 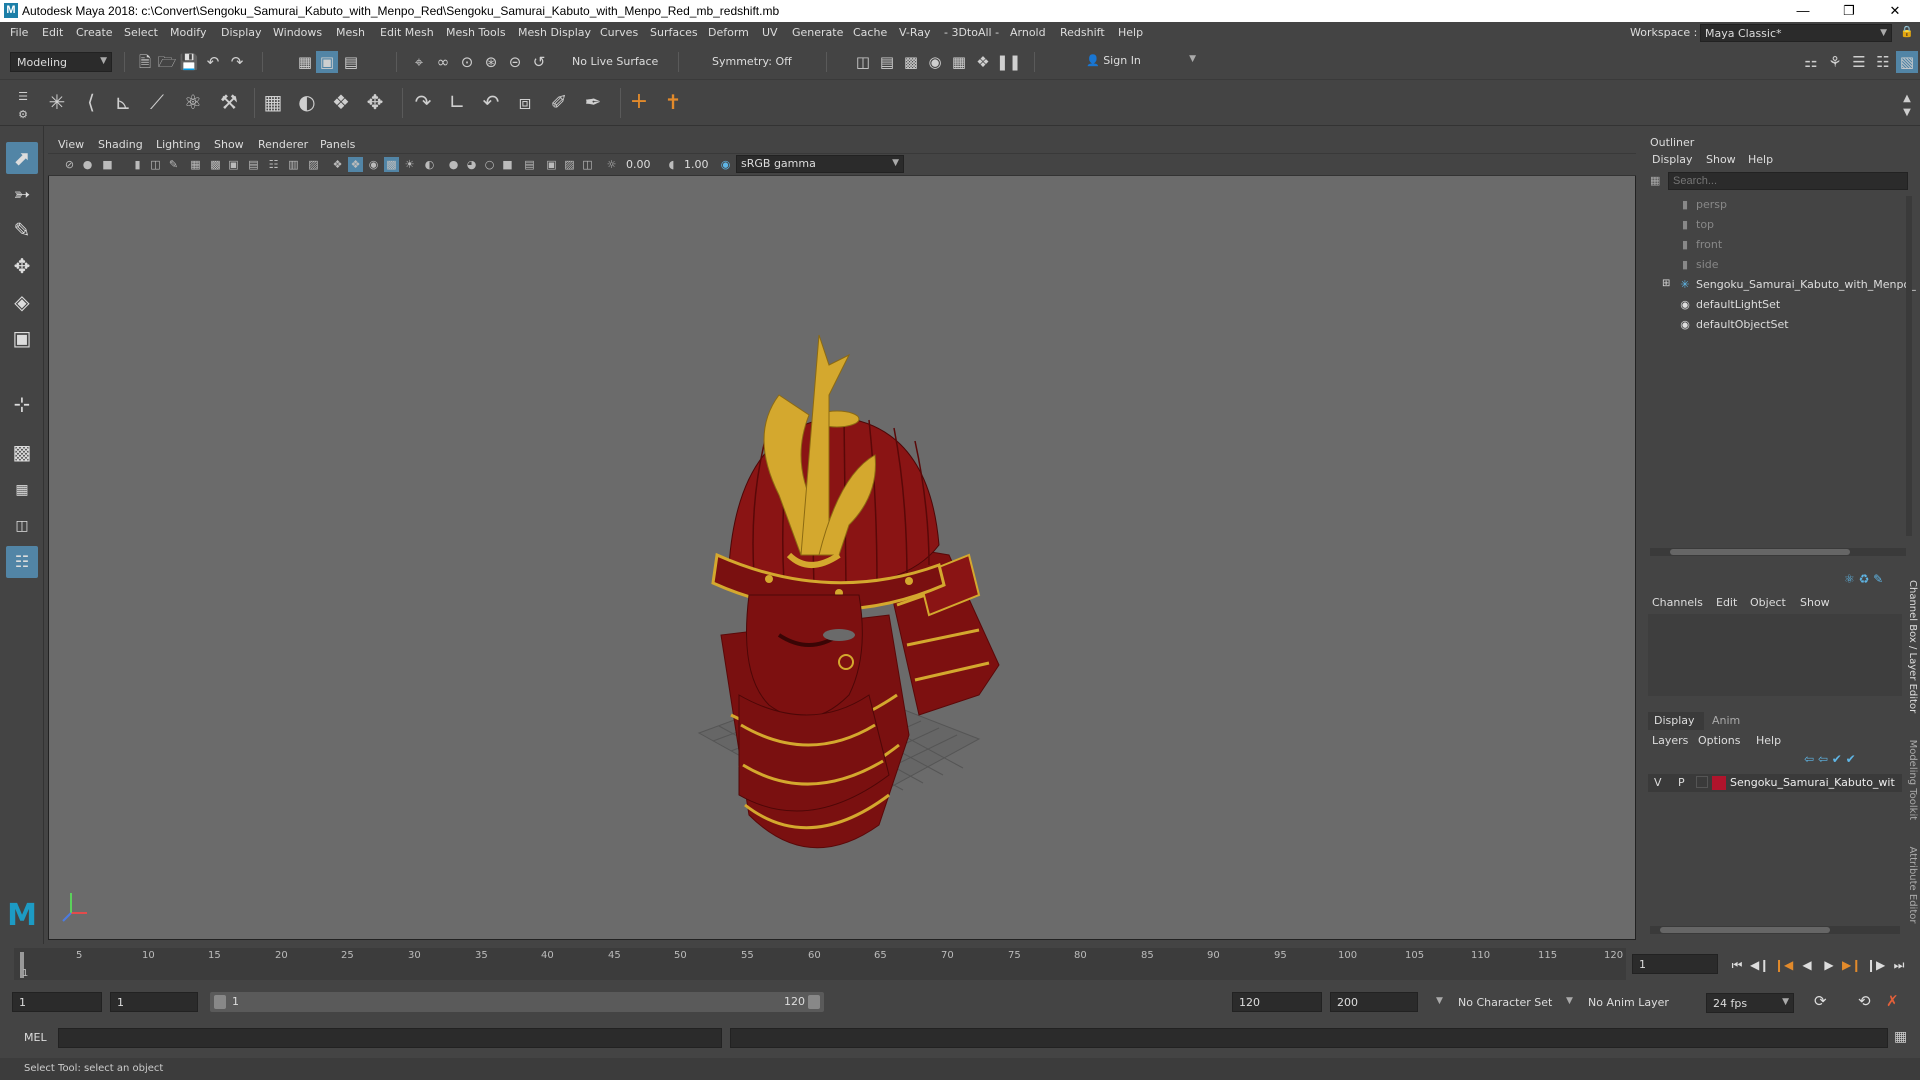 I want to click on animation-end-field: 200, so click(x=1374, y=1002).